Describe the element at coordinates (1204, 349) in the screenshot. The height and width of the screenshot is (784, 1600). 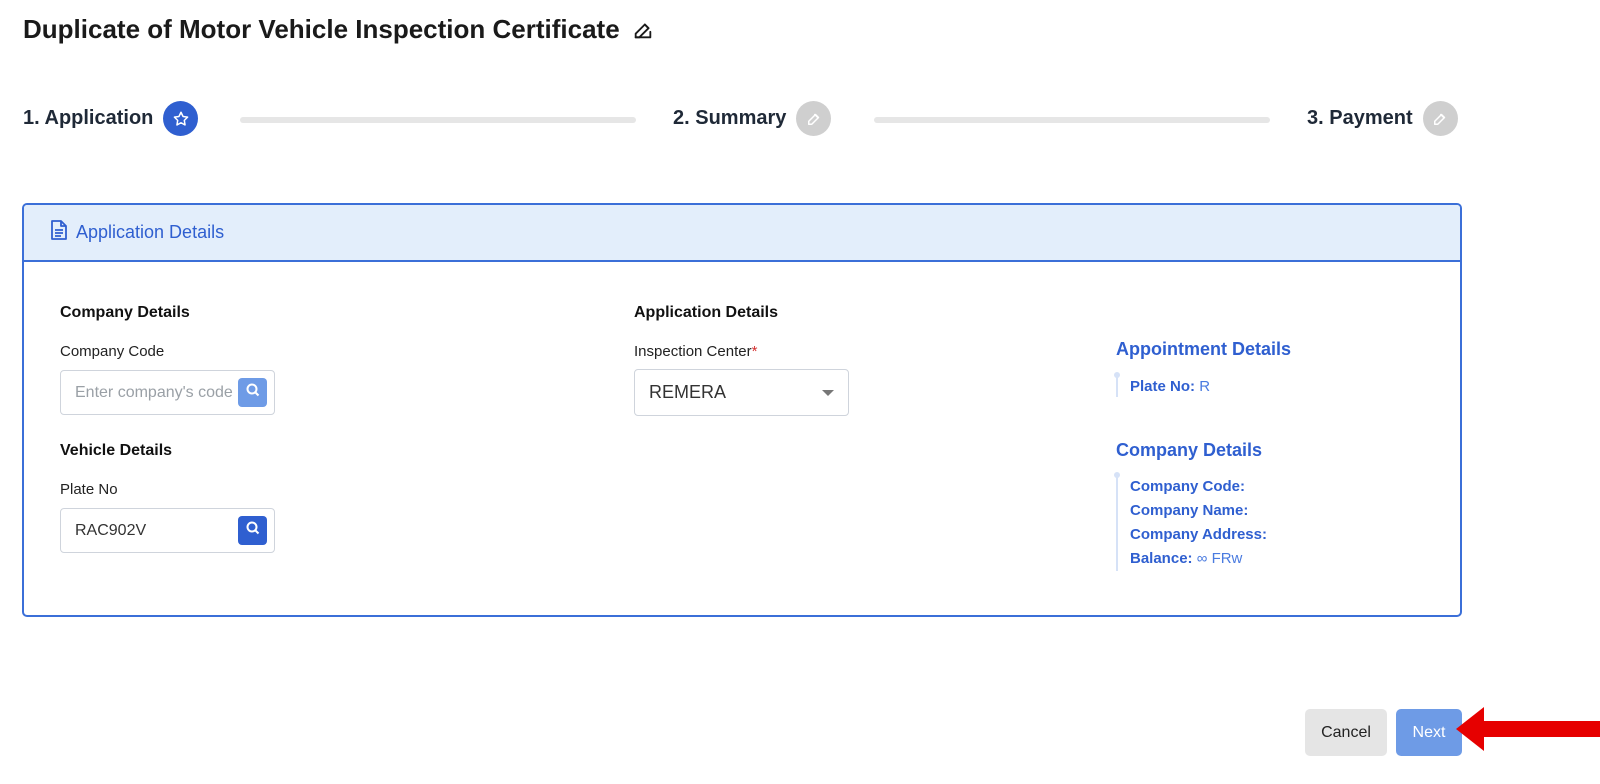
I see `appointment-details-heading: Appointment Details` at that location.